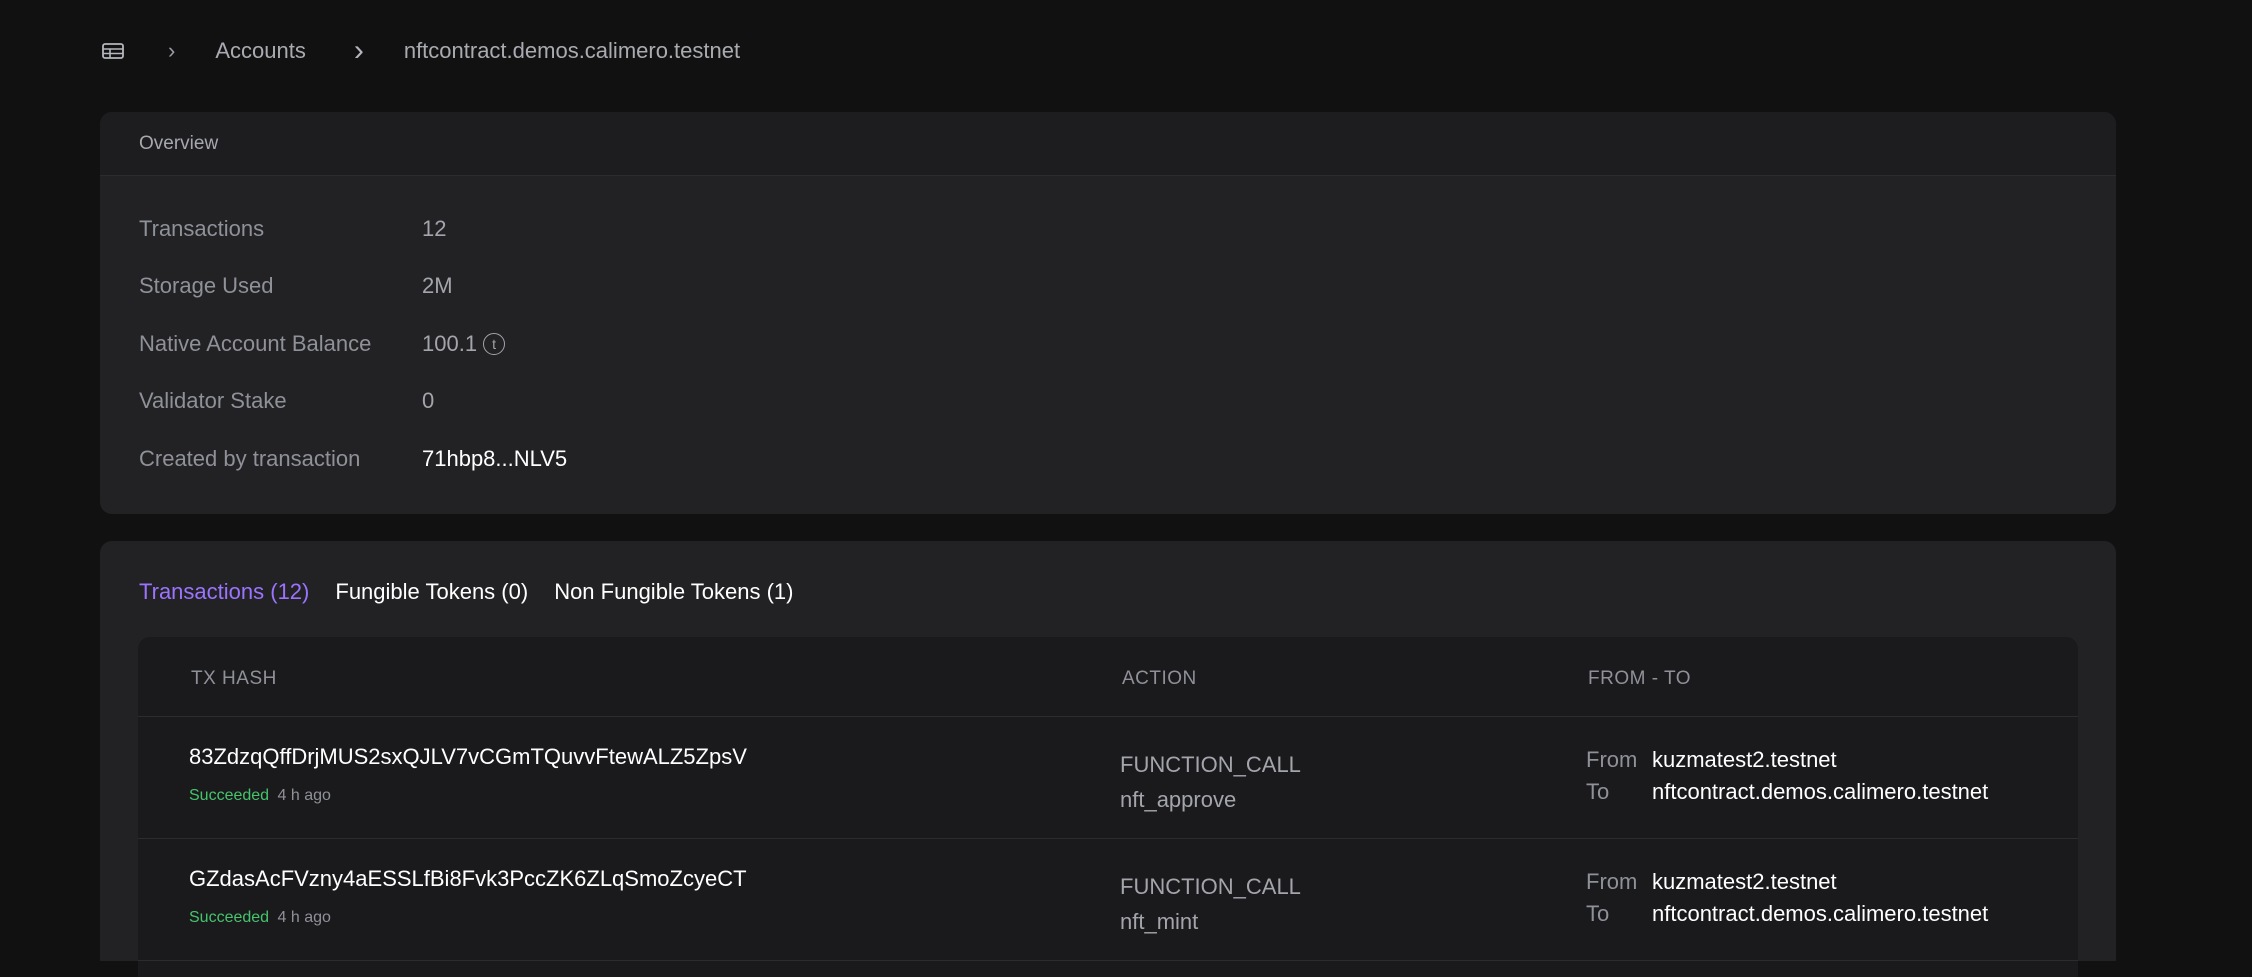 The height and width of the screenshot is (977, 2252). Describe the element at coordinates (213, 401) in the screenshot. I see `overview-label: Validator Stake` at that location.